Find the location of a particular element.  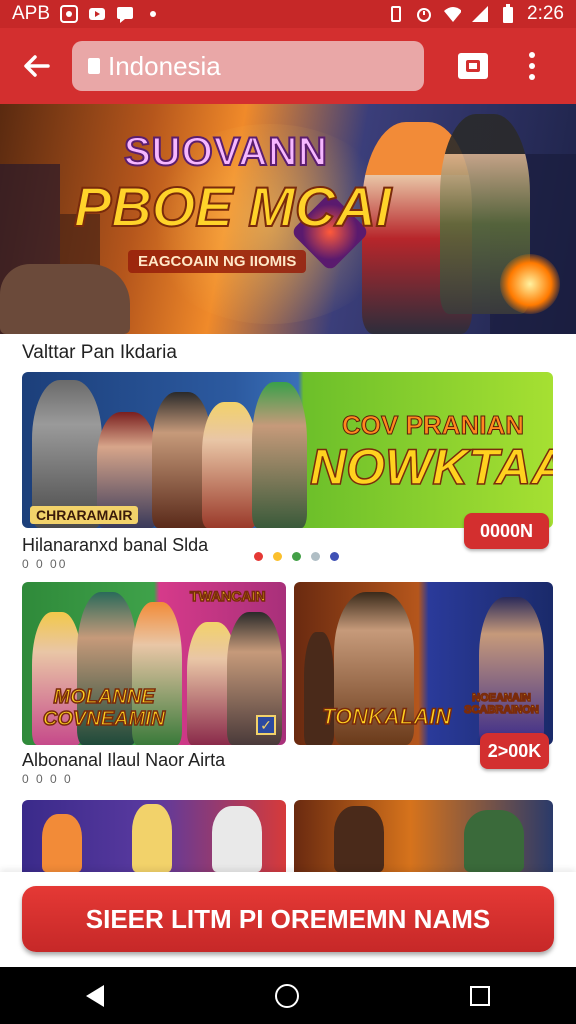

small-character-image is located at coordinates (62, 843).